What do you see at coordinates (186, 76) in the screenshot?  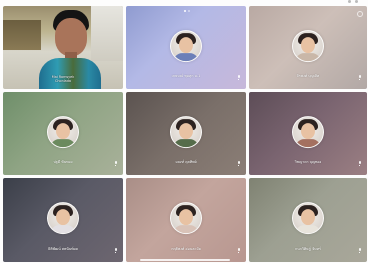 I see `participant-name: เกษมณ์ ชุมสุก ม.1` at bounding box center [186, 76].